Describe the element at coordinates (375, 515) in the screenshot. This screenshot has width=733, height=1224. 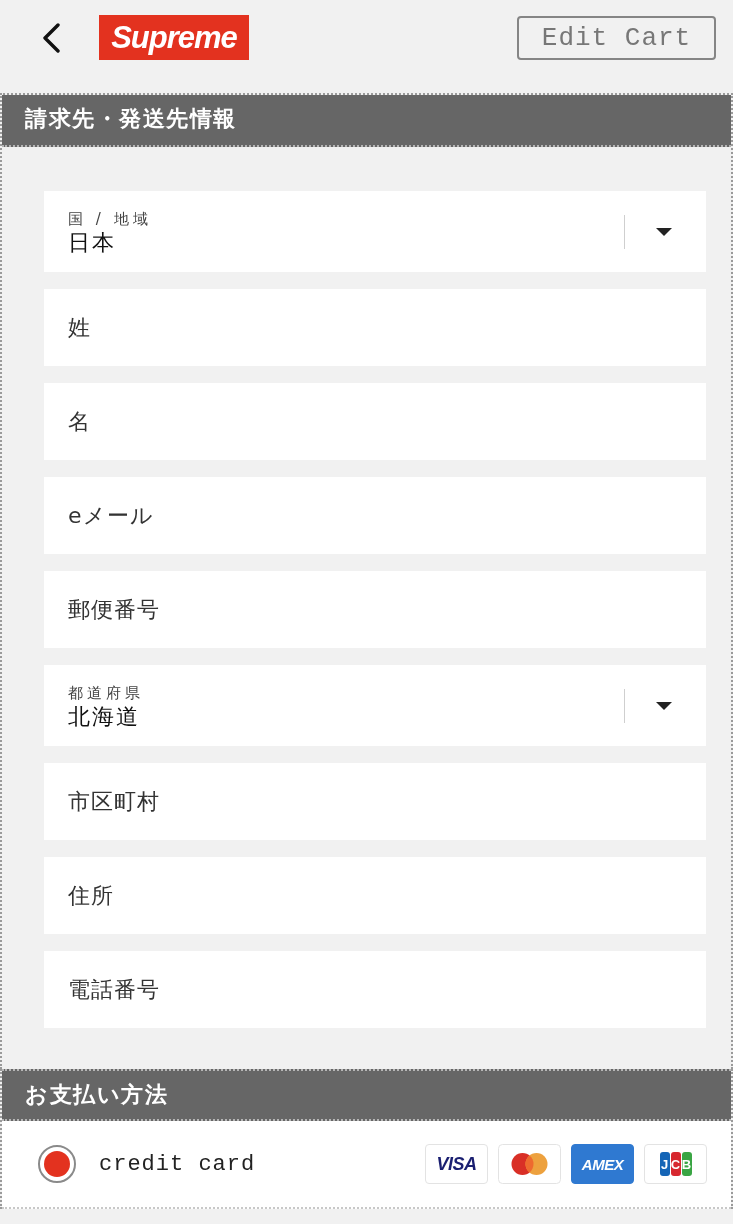
I see `input-field: eメール` at that location.